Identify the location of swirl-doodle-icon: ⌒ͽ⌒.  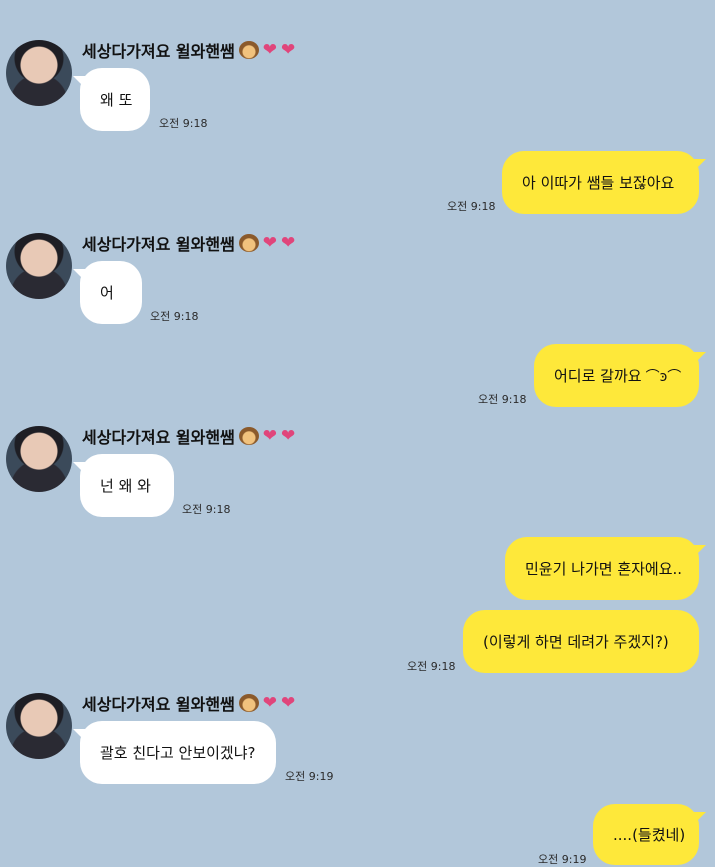
(663, 376).